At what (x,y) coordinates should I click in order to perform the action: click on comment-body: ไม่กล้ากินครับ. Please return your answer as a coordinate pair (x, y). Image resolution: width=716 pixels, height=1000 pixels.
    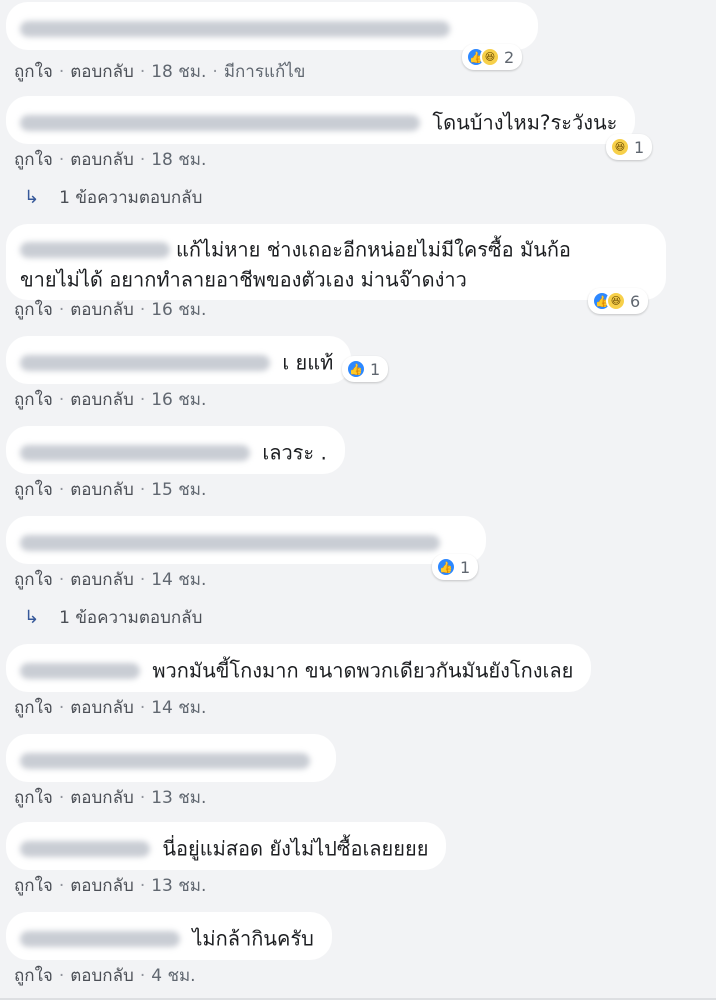
    Looking at the image, I should click on (169, 936).